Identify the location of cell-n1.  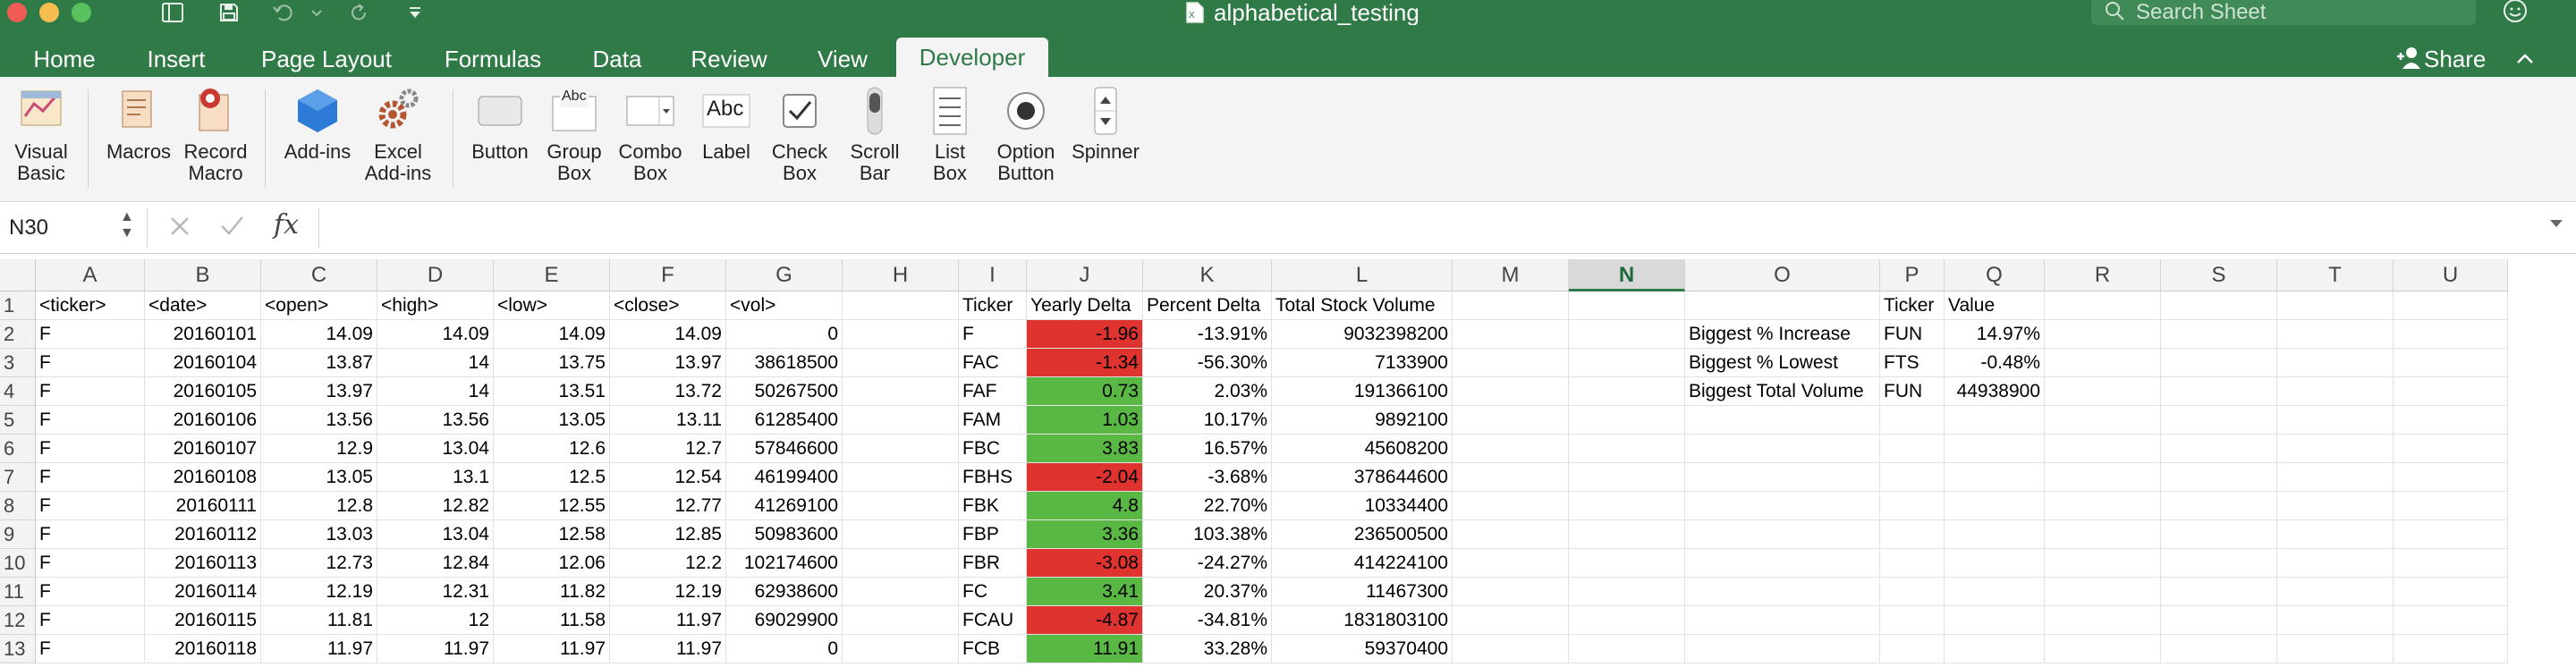
(1627, 305).